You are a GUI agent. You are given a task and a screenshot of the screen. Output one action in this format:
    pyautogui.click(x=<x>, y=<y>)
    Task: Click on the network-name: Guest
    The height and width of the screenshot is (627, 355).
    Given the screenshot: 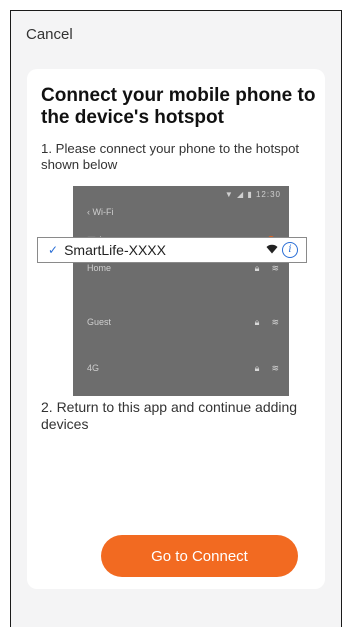 What is the action you would take?
    pyautogui.click(x=99, y=322)
    